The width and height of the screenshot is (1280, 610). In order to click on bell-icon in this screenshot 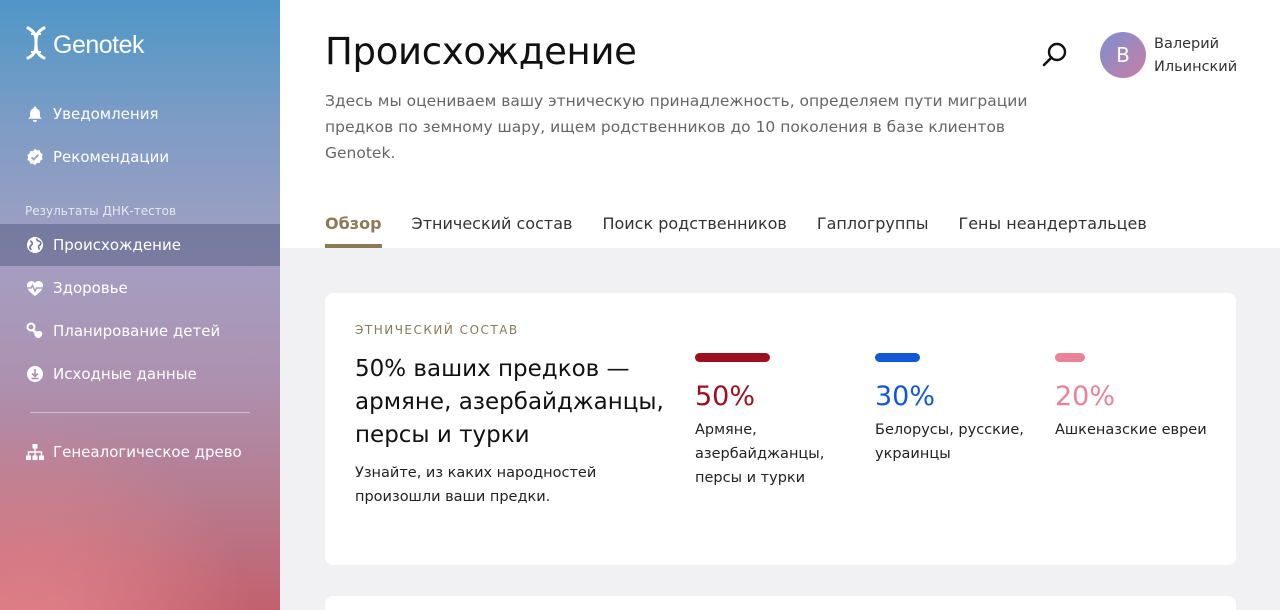, I will do `click(35, 114)`.